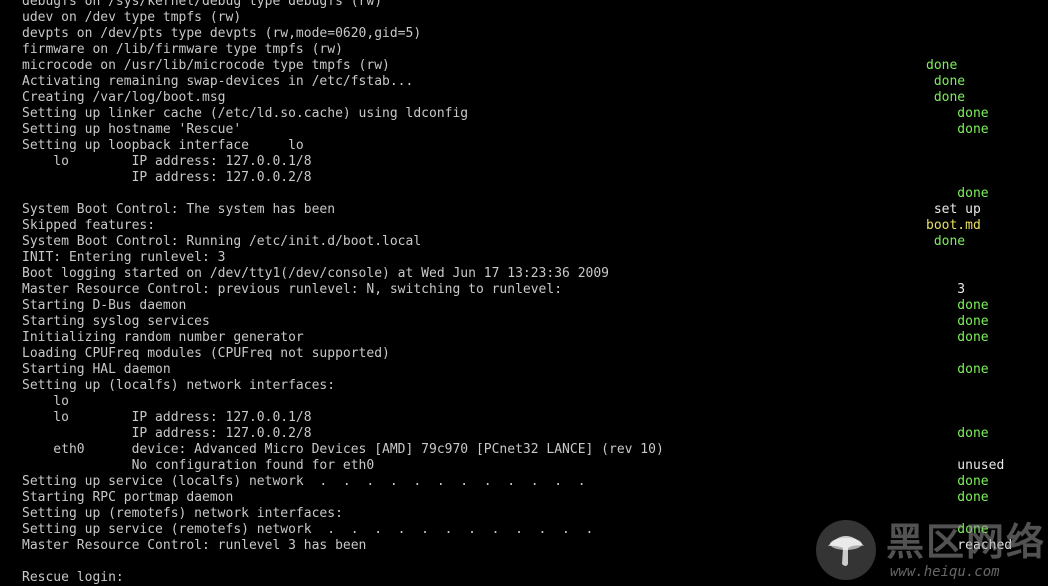  I want to click on console-line: INIT: Entering runlevel: 3, so click(532, 258).